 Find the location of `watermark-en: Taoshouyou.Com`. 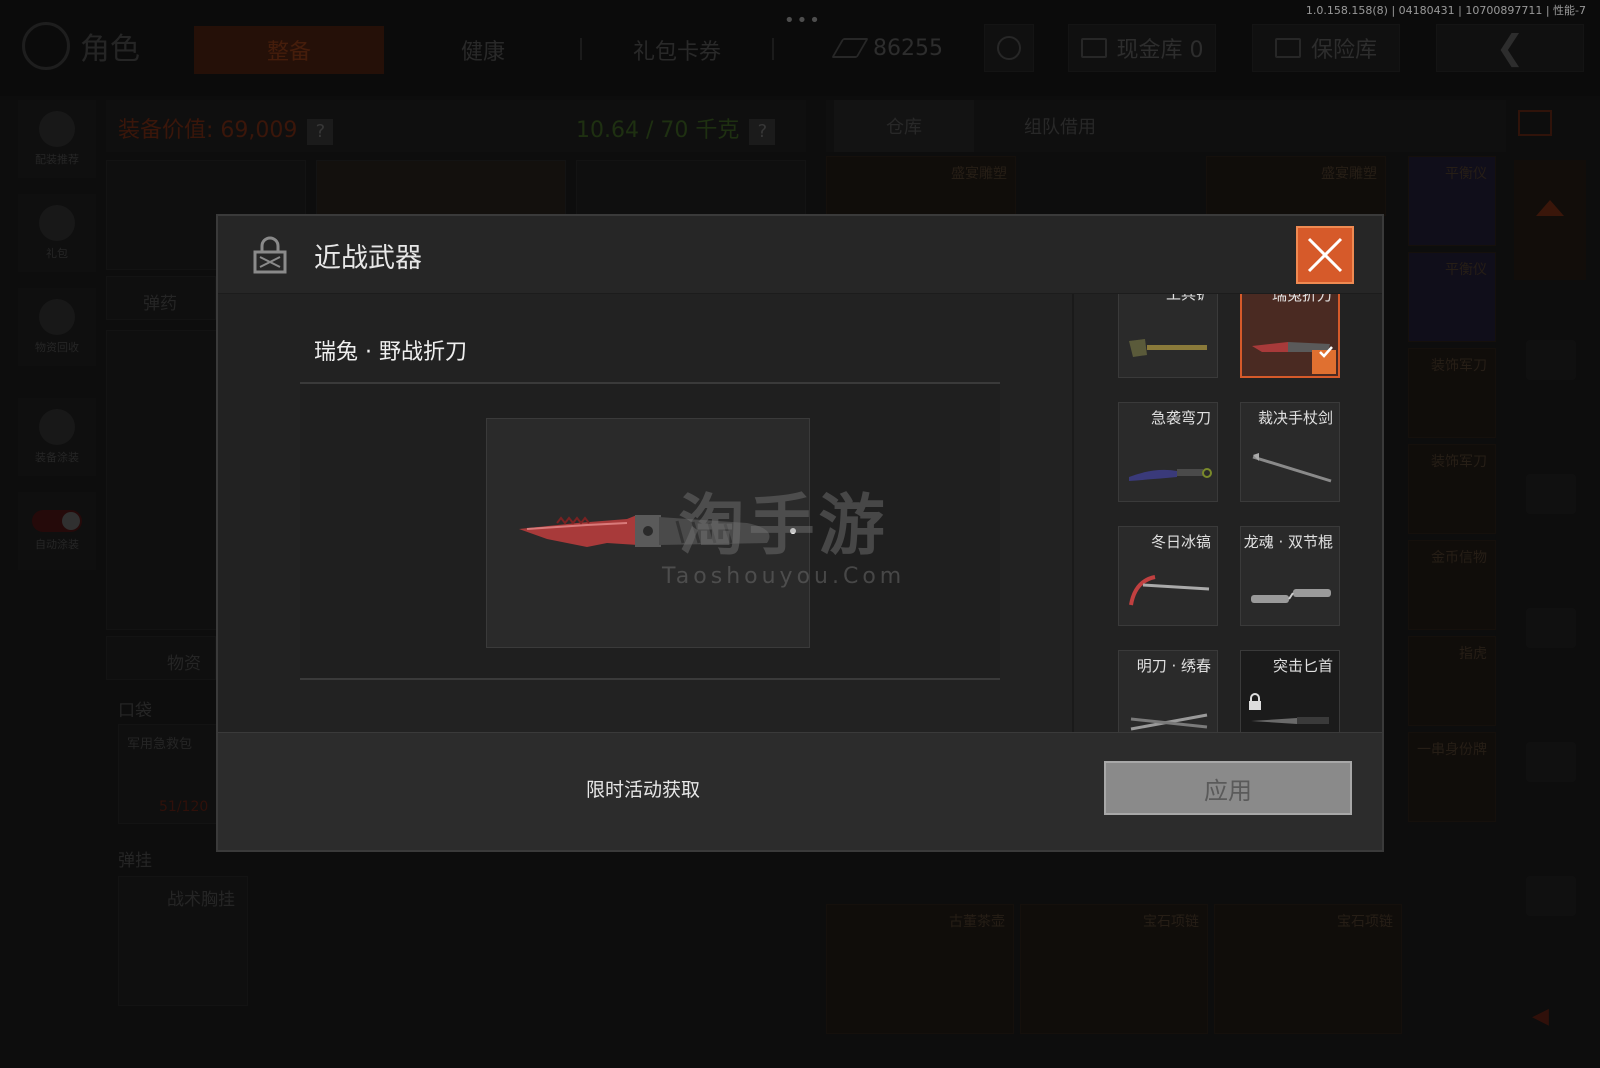

watermark-en: Taoshouyou.Com is located at coordinates (784, 576).